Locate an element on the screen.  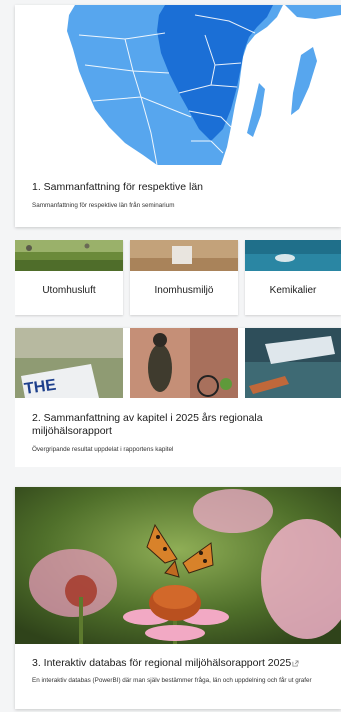
grass-field-image is located at coordinates (69, 255).